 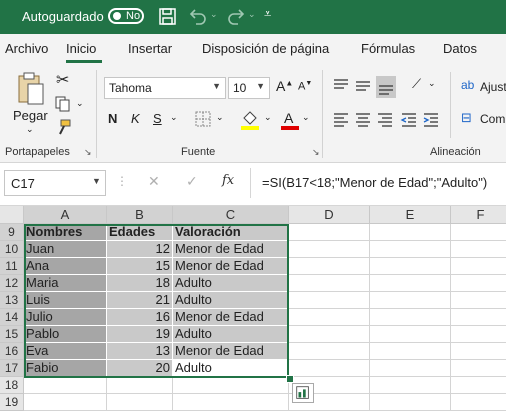 I want to click on tab-datos: Datos, so click(x=460, y=48).